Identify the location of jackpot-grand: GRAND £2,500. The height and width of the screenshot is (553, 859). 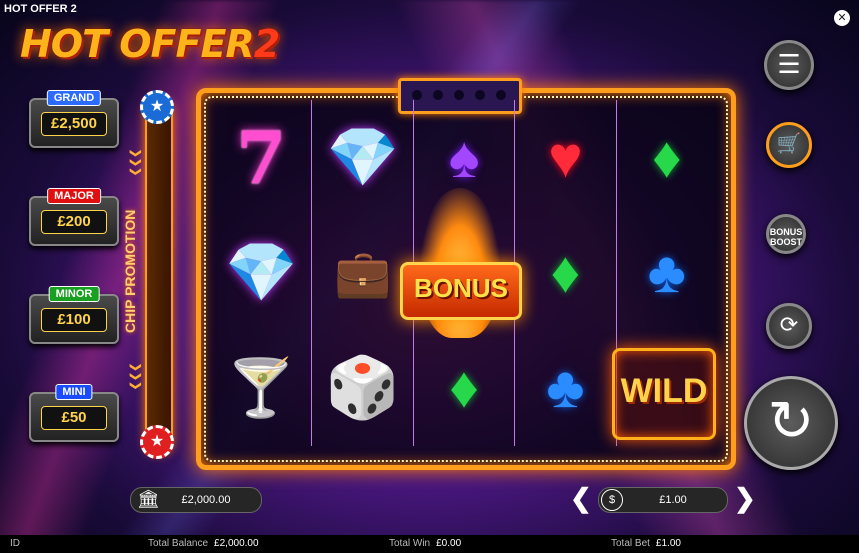
(74, 119).